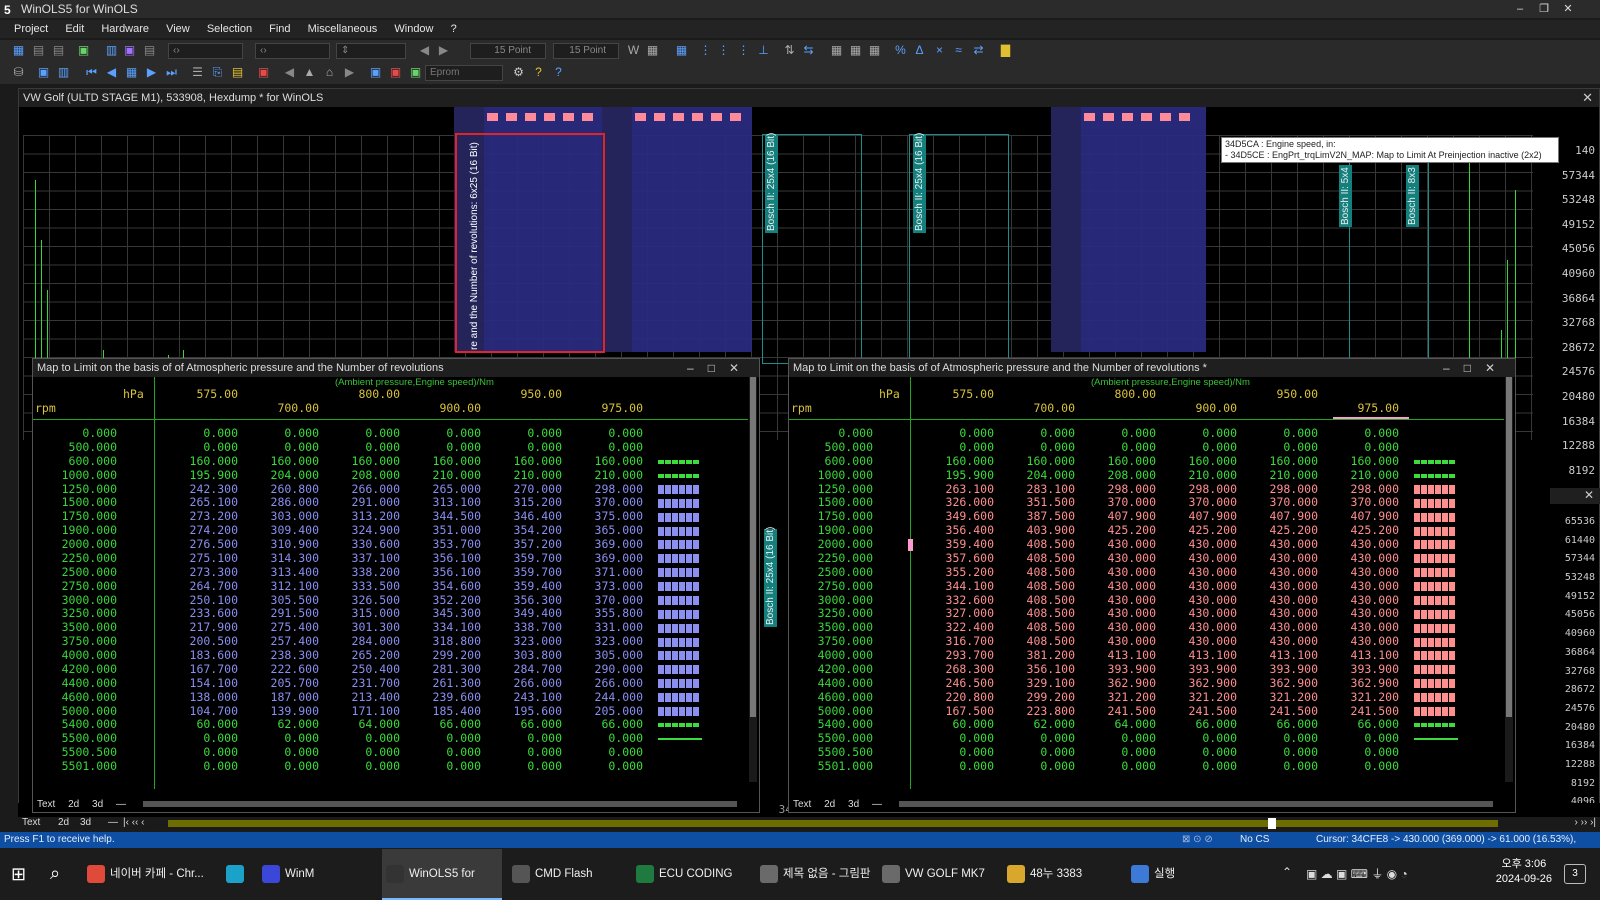 This screenshot has height=900, width=1600. What do you see at coordinates (111, 72) in the screenshot?
I see `prev-icon: ◀` at bounding box center [111, 72].